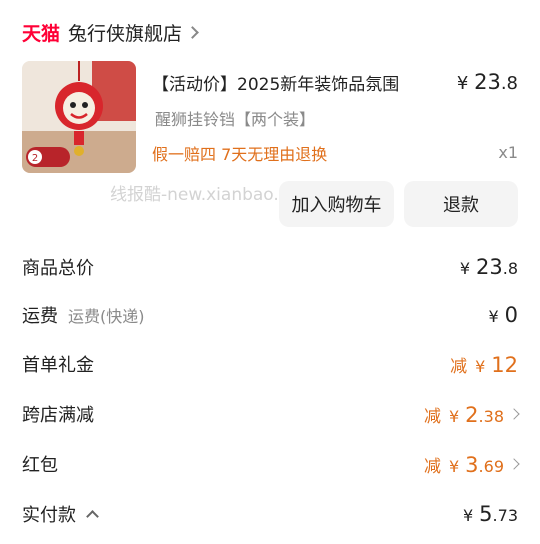 The width and height of the screenshot is (540, 544). What do you see at coordinates (270, 267) in the screenshot?
I see `summary-row-total: 商品总价 ¥23.8` at bounding box center [270, 267].